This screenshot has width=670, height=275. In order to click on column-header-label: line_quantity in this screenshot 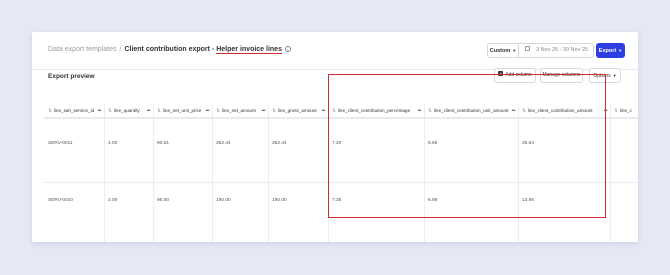, I will do `click(126, 110)`.